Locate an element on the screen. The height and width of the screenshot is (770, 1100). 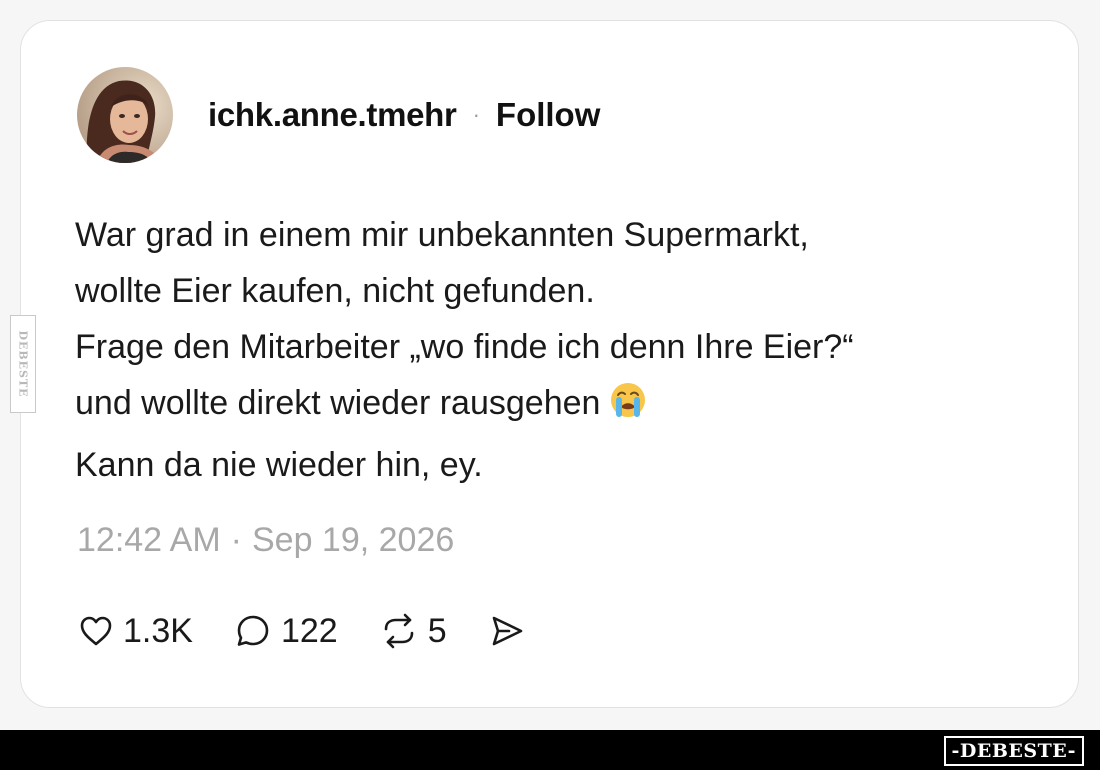
watermark-side: DEBESTE is located at coordinates (23, 364).